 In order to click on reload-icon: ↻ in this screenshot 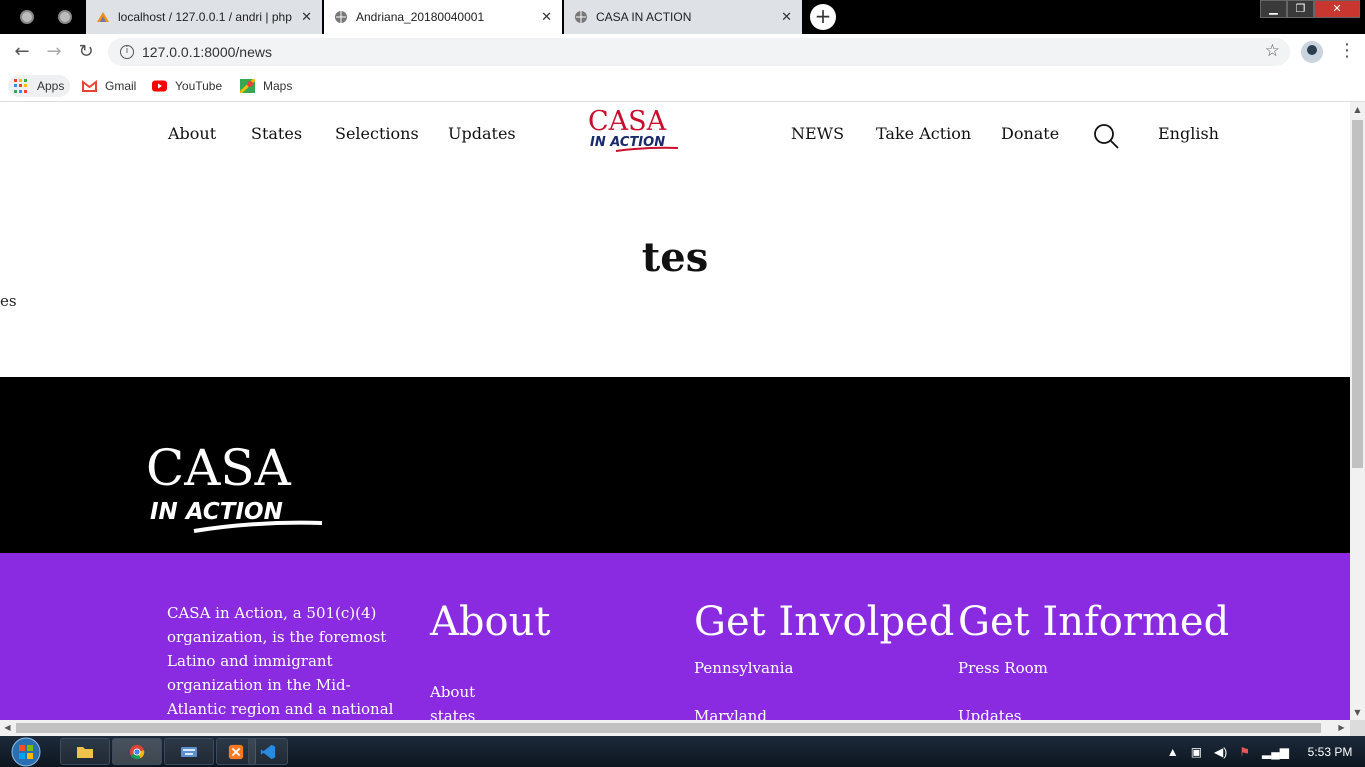, I will do `click(86, 52)`.